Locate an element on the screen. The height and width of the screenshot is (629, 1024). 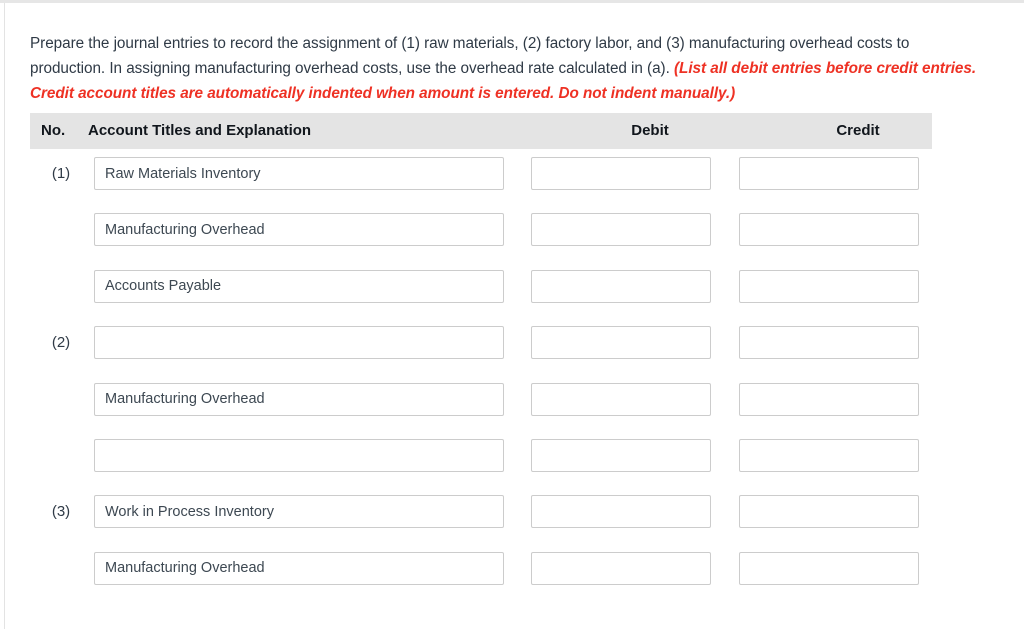
table-row: (1) is located at coordinates (481, 174).